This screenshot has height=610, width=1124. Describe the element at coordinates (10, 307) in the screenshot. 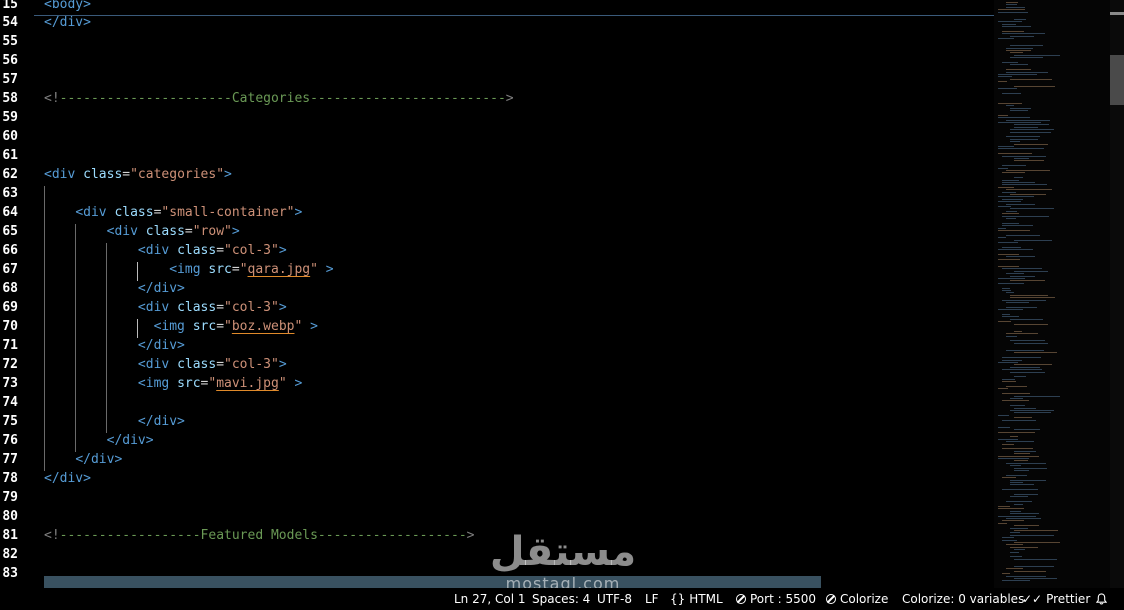

I see `line-number: 69` at that location.